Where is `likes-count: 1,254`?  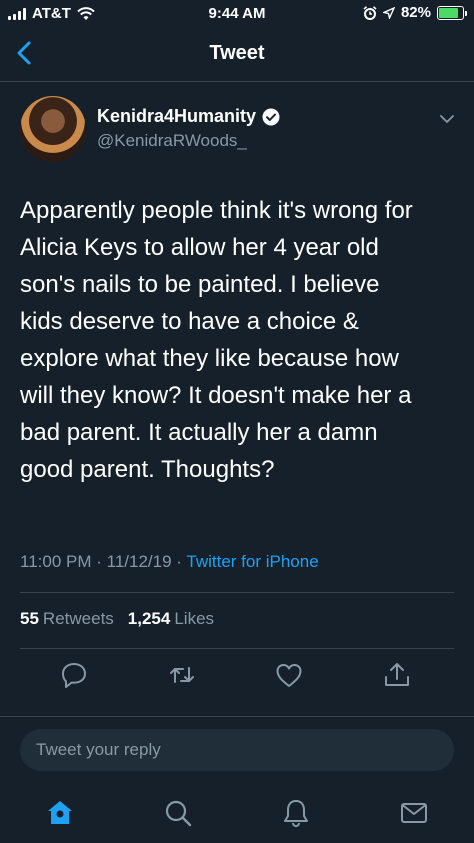
likes-count: 1,254 is located at coordinates (149, 618).